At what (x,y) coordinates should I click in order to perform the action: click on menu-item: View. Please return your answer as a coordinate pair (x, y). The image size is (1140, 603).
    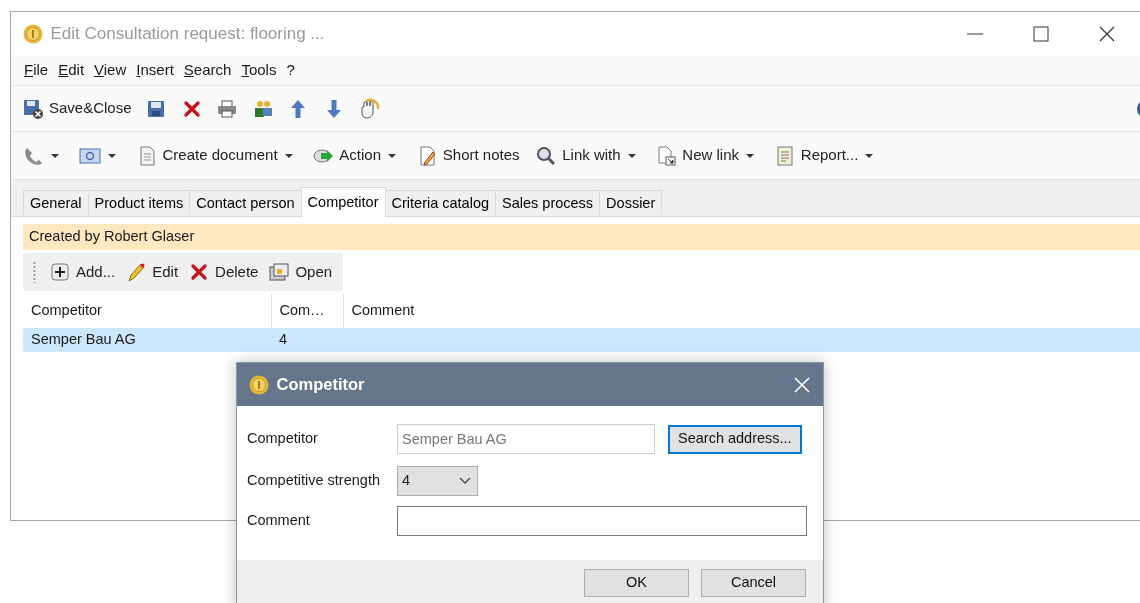
    Looking at the image, I should click on (110, 70).